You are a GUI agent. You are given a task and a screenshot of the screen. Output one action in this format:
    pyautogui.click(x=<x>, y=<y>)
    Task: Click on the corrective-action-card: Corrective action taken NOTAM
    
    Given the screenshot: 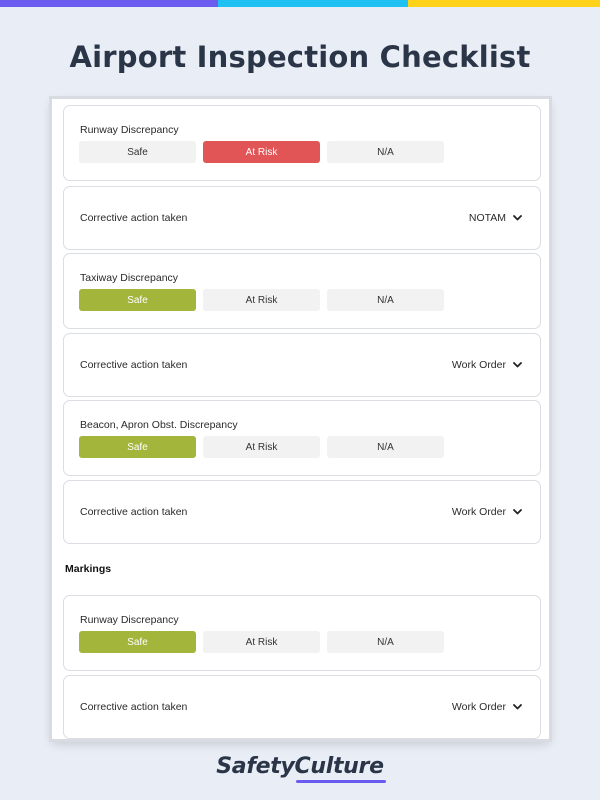 What is the action you would take?
    pyautogui.click(x=302, y=218)
    